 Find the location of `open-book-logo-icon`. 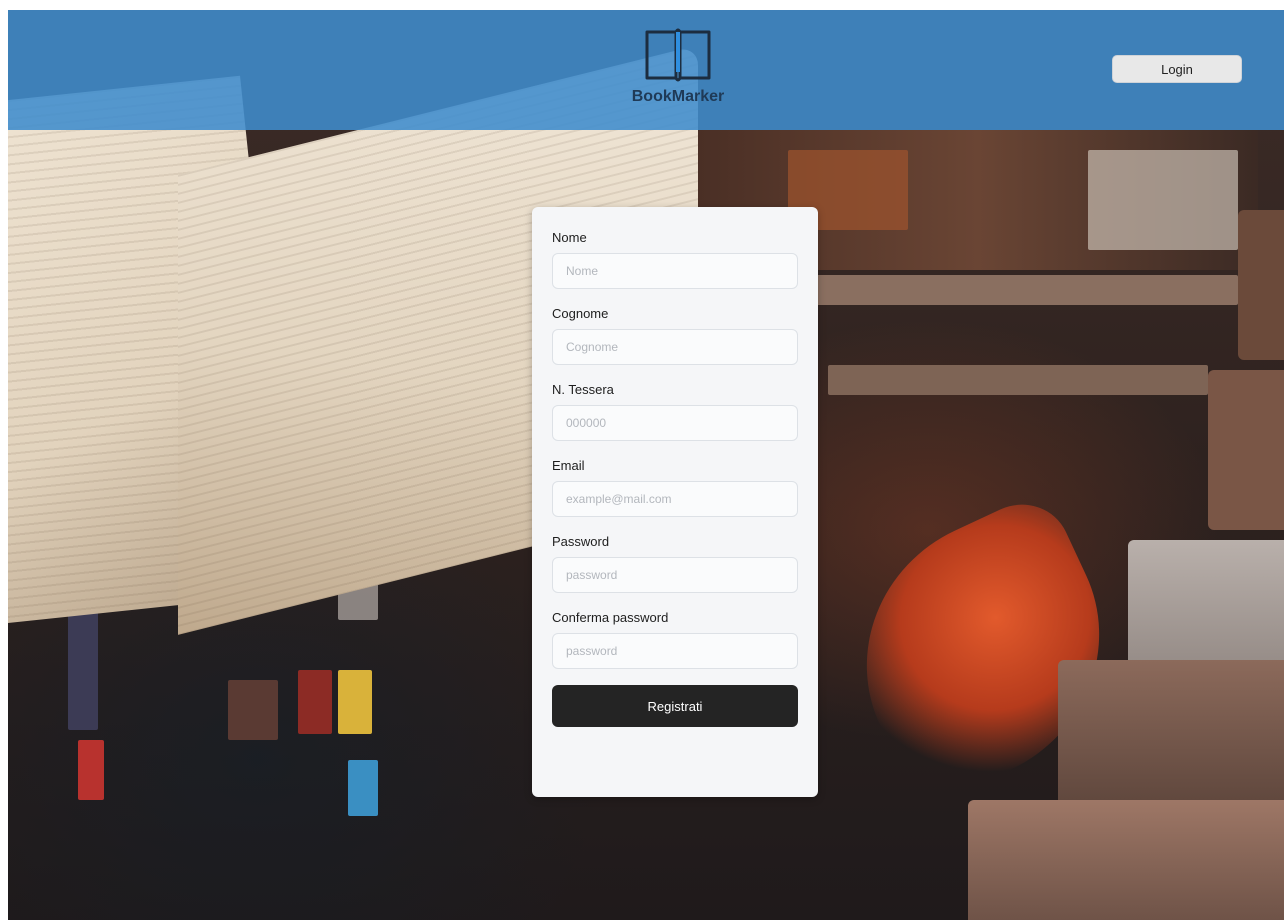

open-book-logo-icon is located at coordinates (678, 55).